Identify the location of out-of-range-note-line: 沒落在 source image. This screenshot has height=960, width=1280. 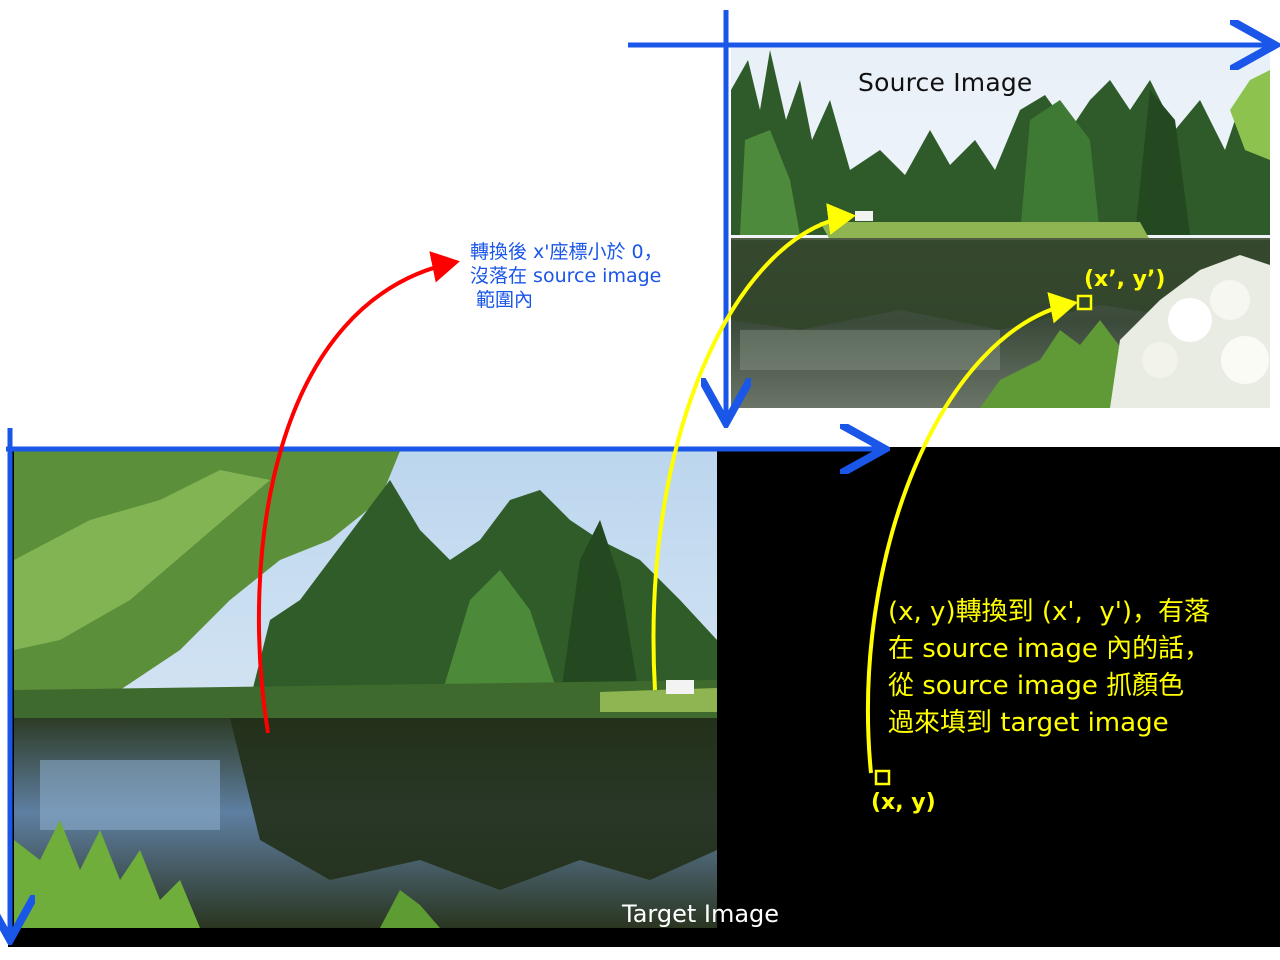
(566, 276).